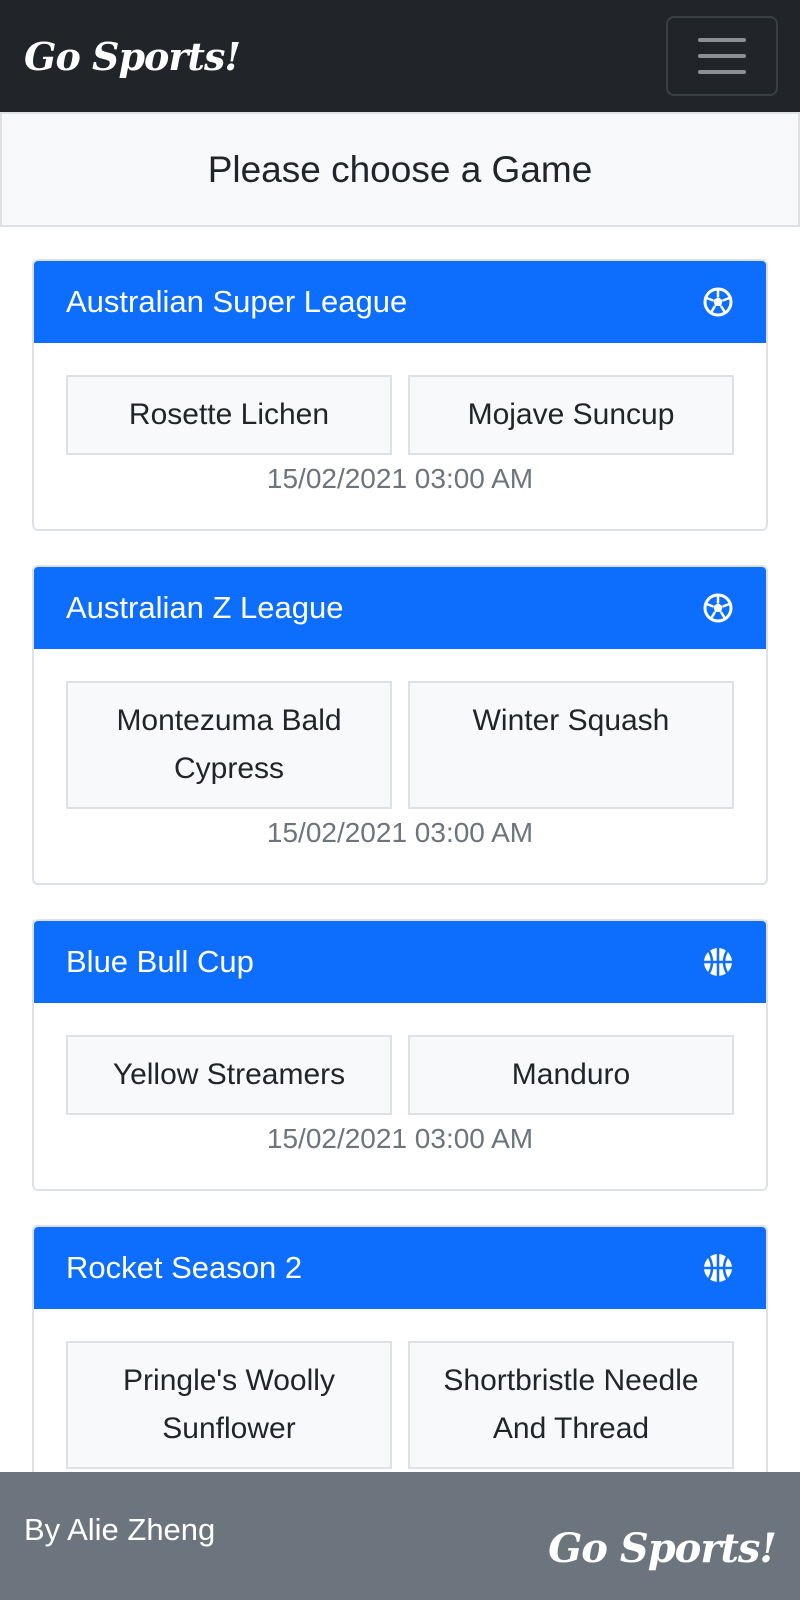  What do you see at coordinates (132, 56) in the screenshot?
I see `brand-logo: Go Sports!` at bounding box center [132, 56].